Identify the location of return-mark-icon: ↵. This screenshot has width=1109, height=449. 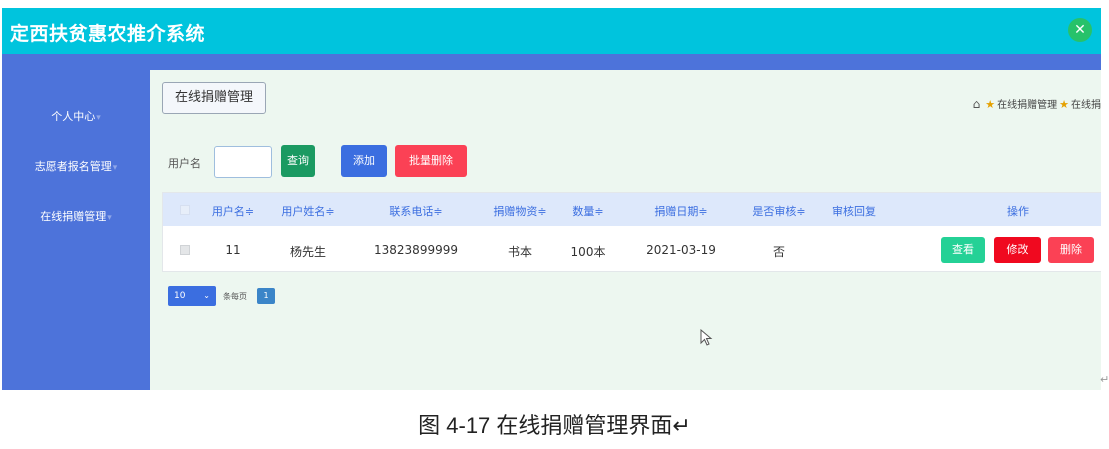
(1104, 379).